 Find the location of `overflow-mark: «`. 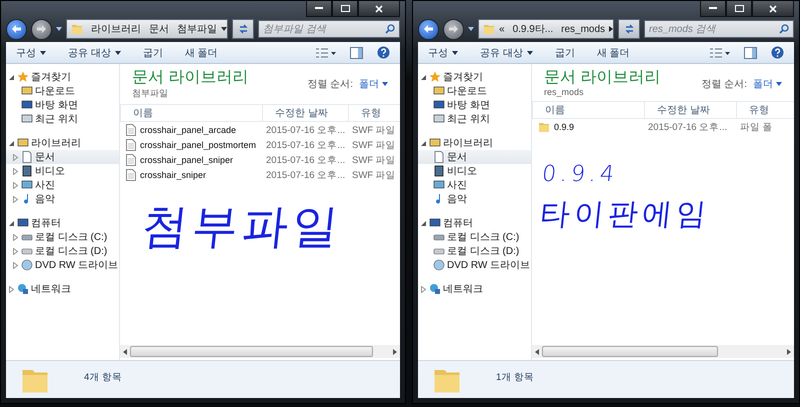

overflow-mark: « is located at coordinates (502, 29).